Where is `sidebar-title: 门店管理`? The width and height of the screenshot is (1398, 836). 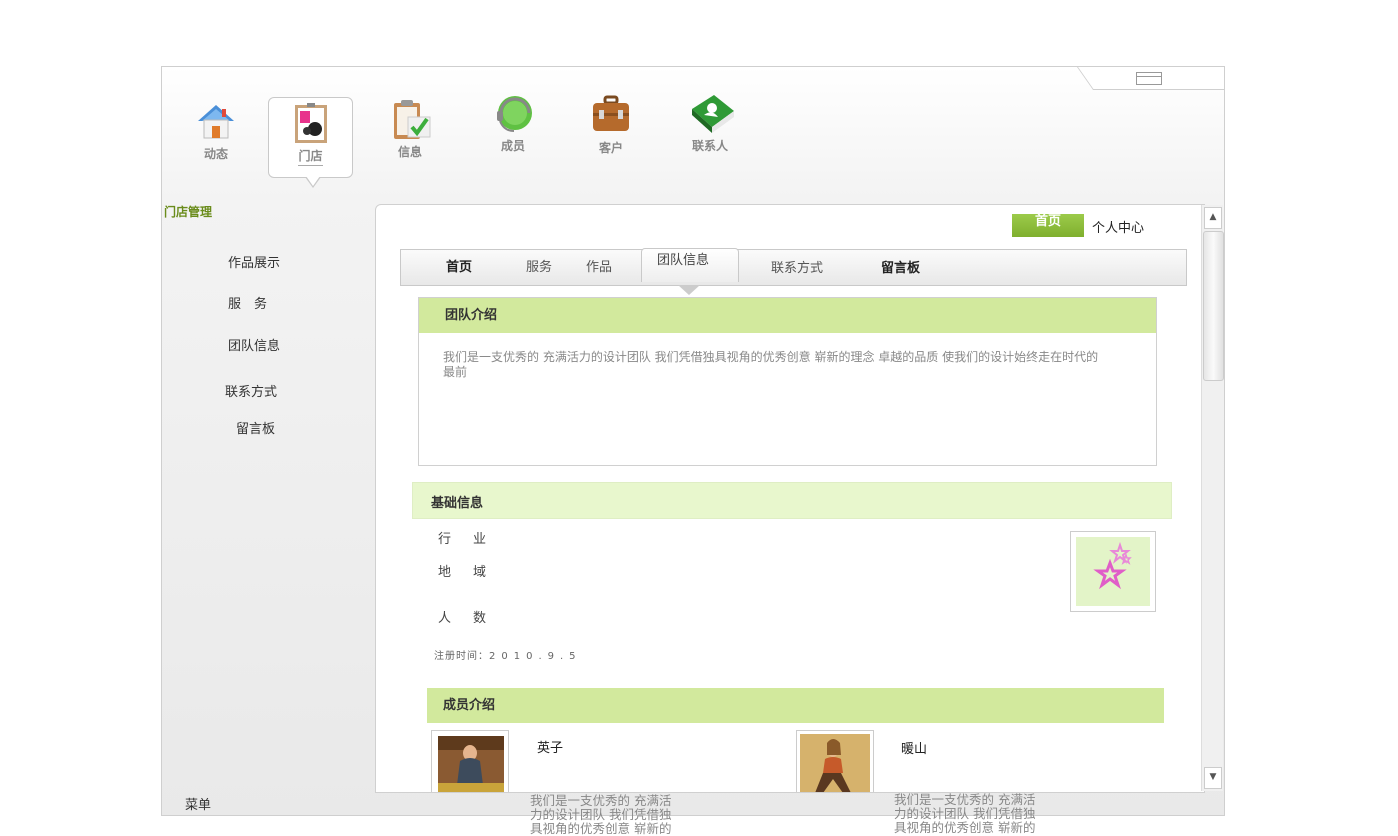
sidebar-title: 门店管理 is located at coordinates (188, 212).